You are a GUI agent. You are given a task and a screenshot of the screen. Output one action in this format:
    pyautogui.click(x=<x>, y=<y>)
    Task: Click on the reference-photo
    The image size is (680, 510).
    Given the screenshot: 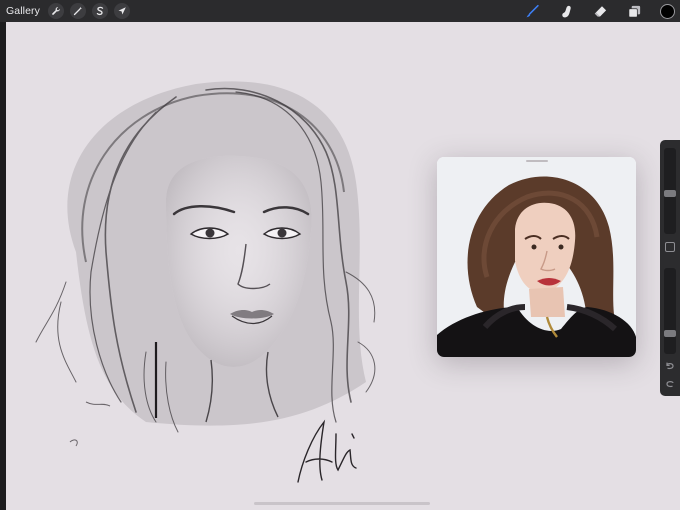 What is the action you would take?
    pyautogui.click(x=536, y=257)
    